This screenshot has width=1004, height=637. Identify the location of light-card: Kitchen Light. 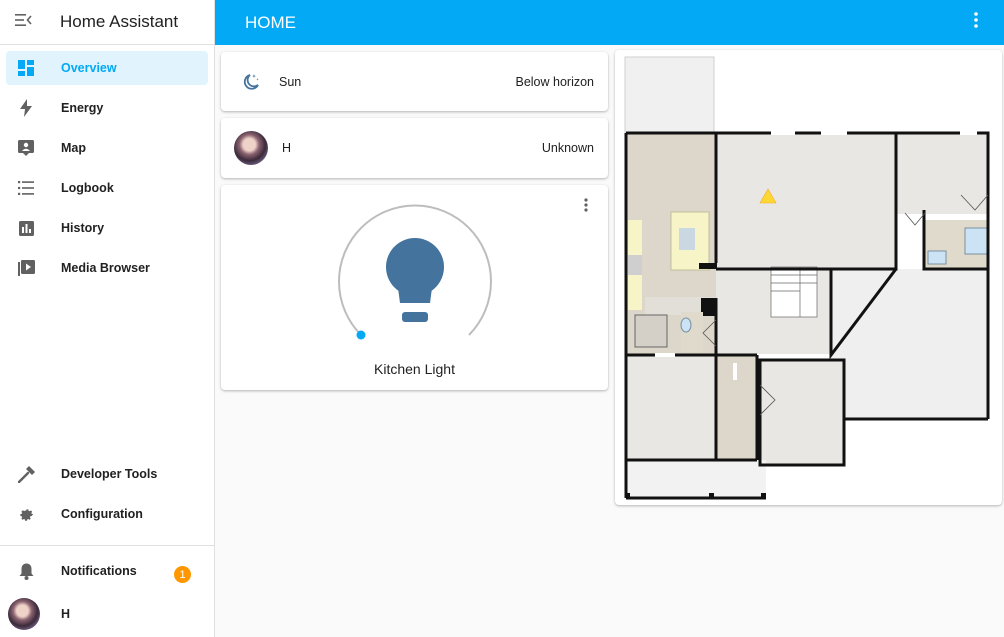
(414, 287).